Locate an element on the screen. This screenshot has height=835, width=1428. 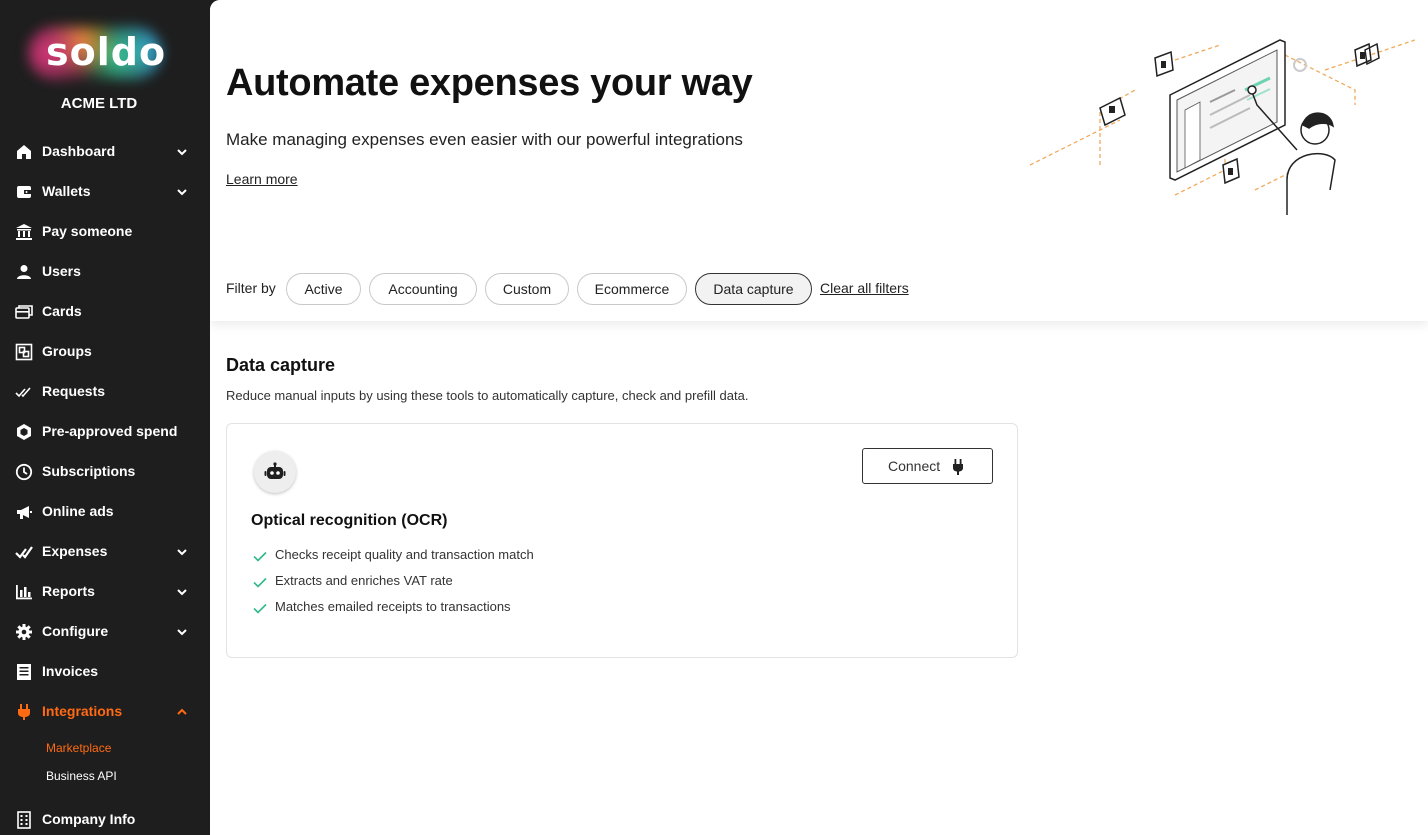
feature-label: Matches emailed receipts to transactions is located at coordinates (393, 606).